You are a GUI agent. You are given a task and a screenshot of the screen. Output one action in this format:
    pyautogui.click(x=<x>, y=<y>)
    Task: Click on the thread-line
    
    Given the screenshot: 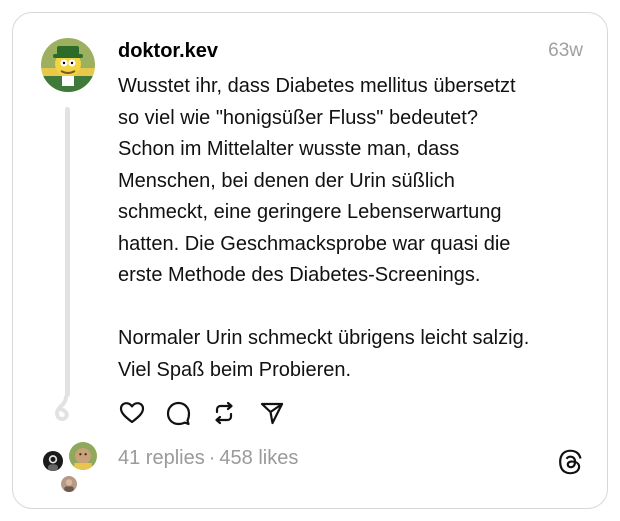 What is the action you would take?
    pyautogui.click(x=67, y=252)
    